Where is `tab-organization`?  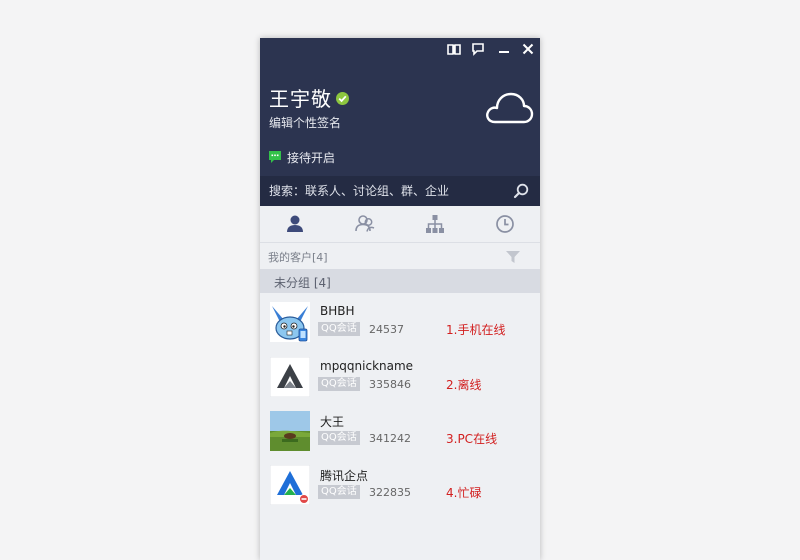
tab-organization is located at coordinates (435, 224).